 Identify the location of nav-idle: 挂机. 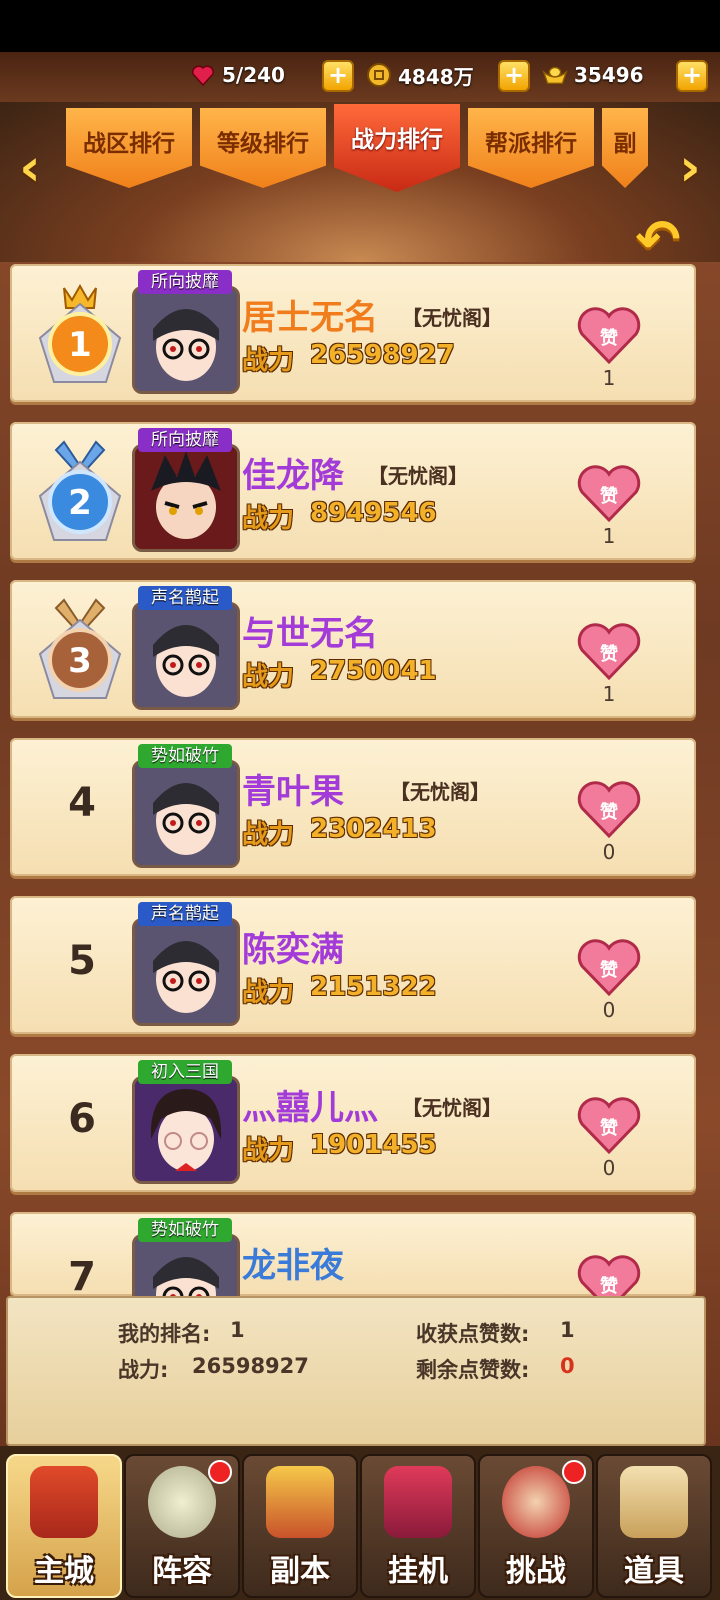
(418, 1526).